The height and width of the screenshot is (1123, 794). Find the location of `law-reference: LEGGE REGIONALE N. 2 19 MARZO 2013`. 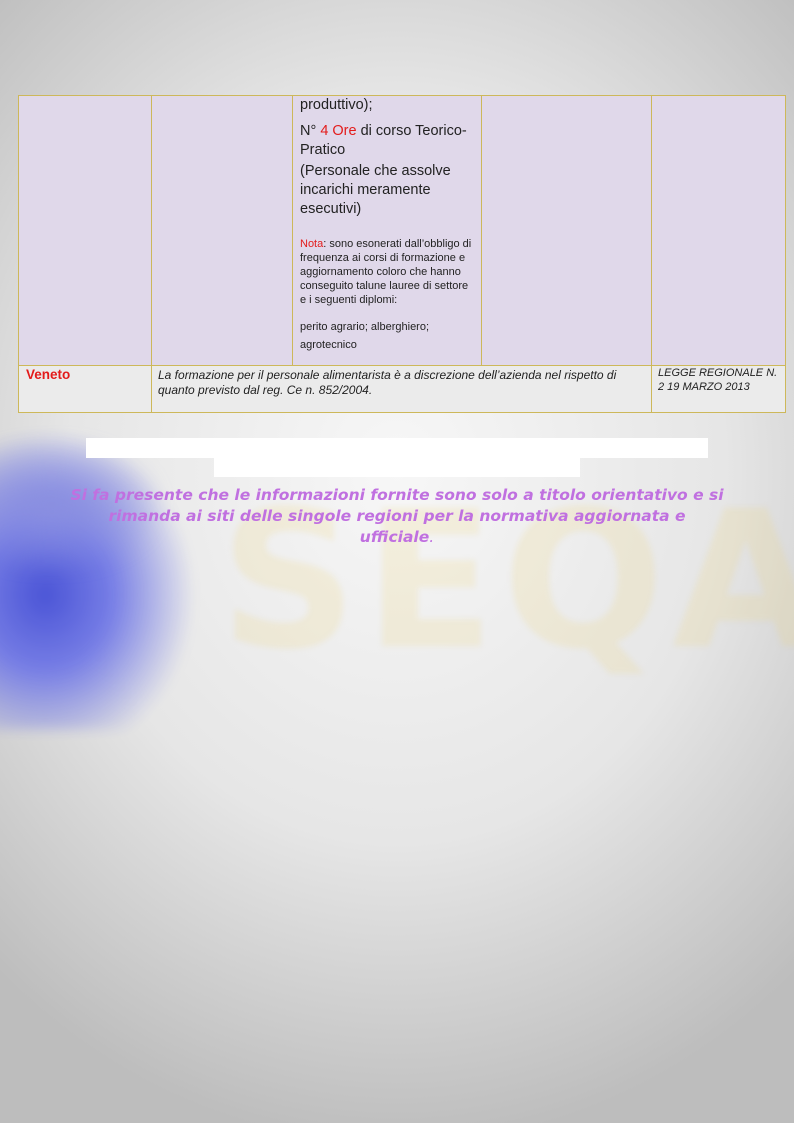

law-reference: LEGGE REGIONALE N. 2 19 MARZO 2013 is located at coordinates (718, 389).